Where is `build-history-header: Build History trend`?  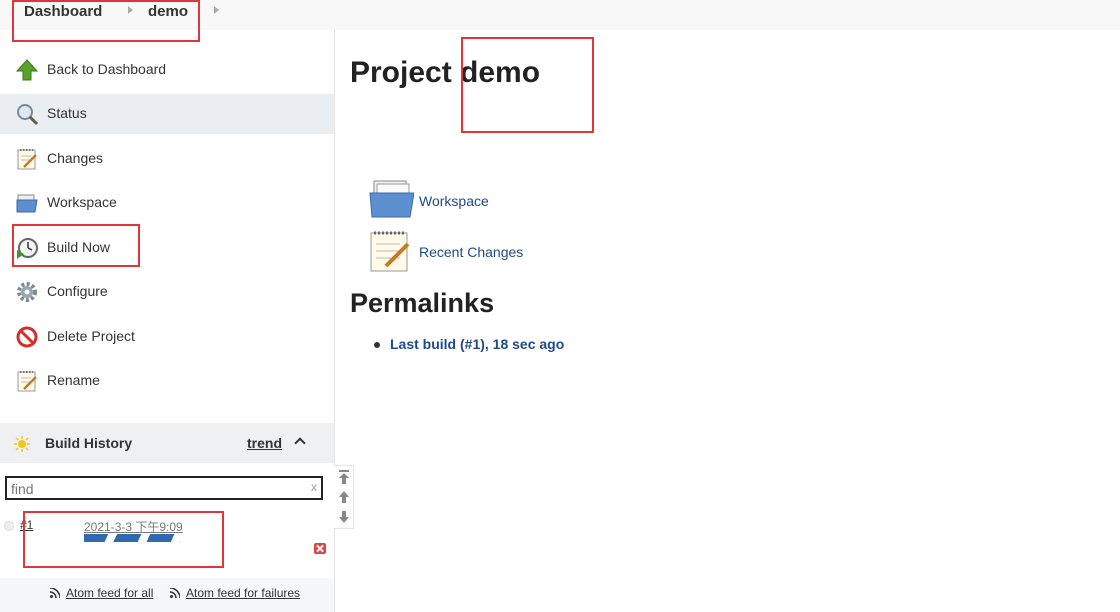
build-history-header: Build History trend is located at coordinates (167, 443).